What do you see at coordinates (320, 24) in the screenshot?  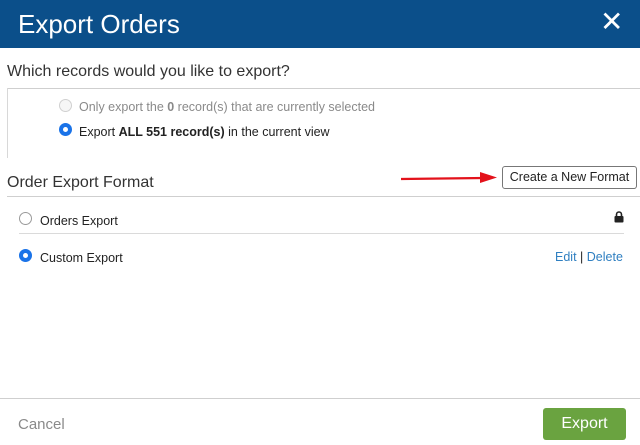 I see `dialog-header: Export Orders ✕` at bounding box center [320, 24].